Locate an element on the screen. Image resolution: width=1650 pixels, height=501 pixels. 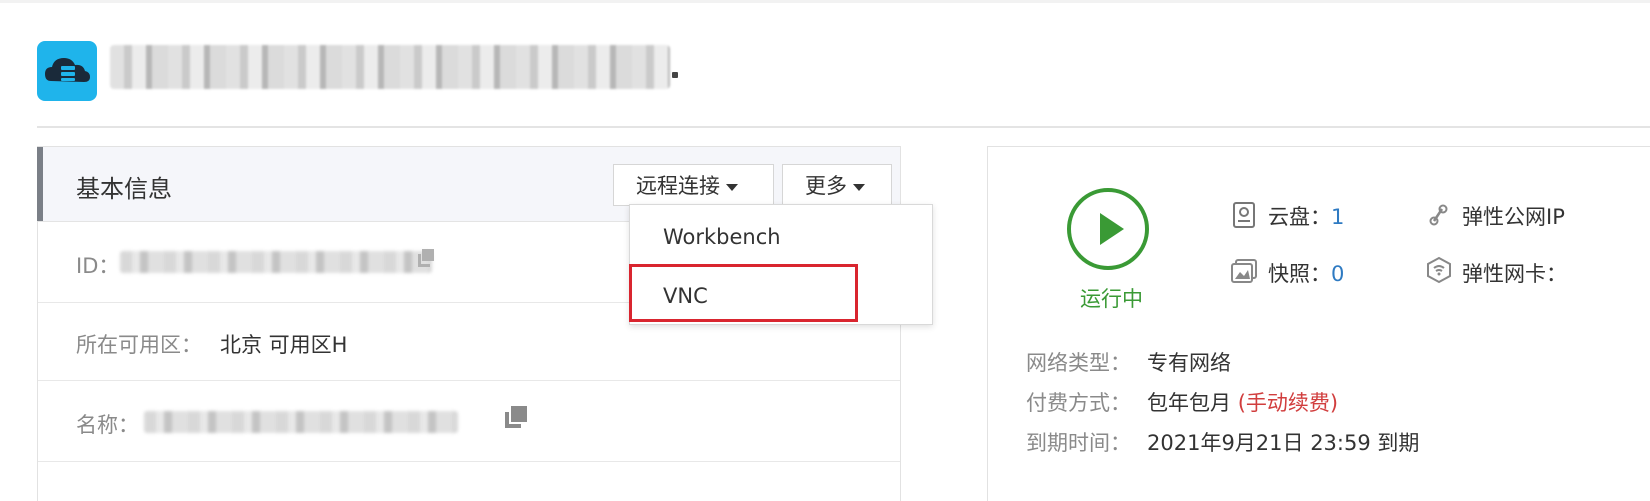
snapshot-icon is located at coordinates (1244, 271).